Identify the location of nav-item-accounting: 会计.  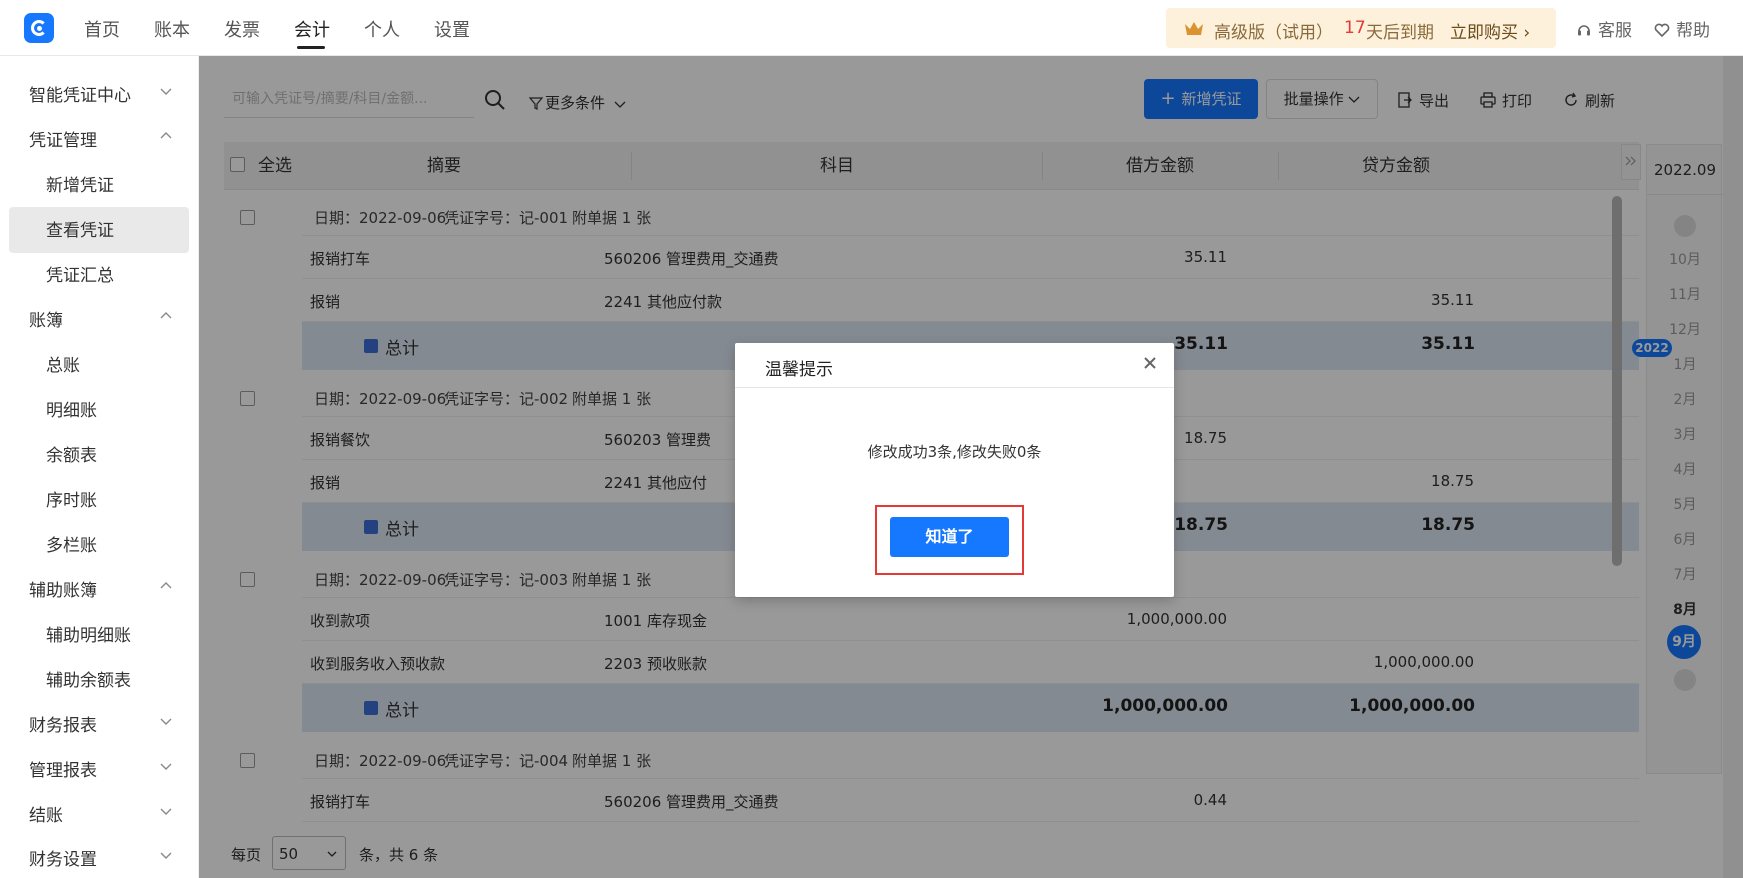
(312, 29).